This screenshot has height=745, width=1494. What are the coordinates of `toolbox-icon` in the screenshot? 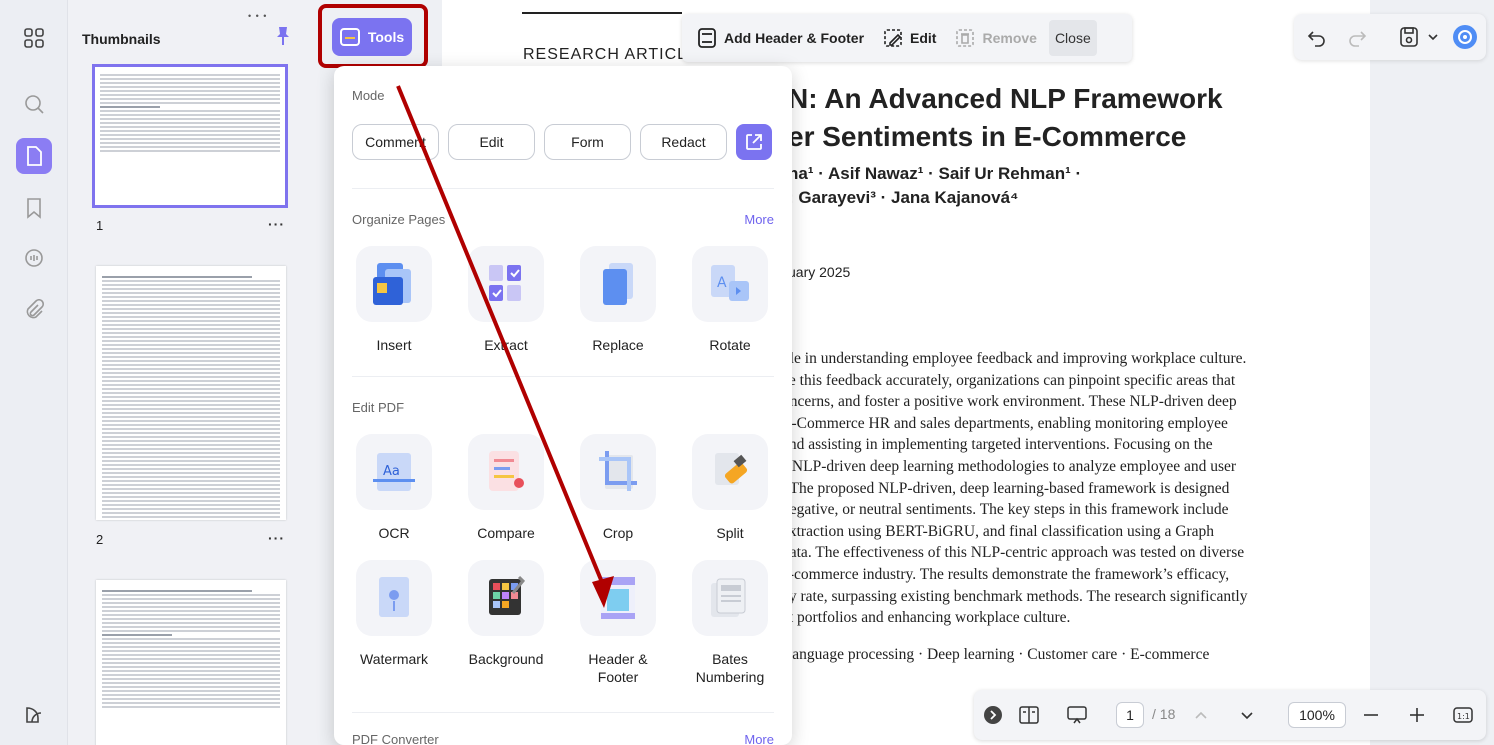 It's located at (349, 37).